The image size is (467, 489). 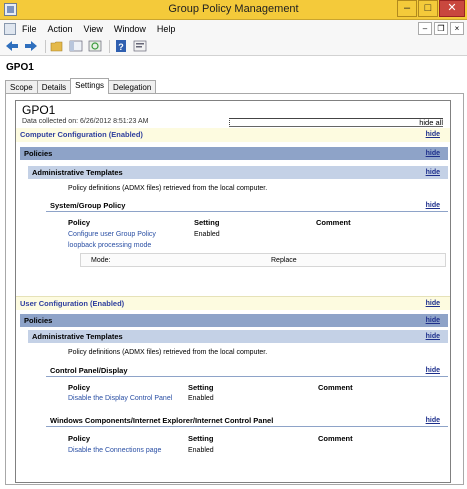 What do you see at coordinates (233, 135) in the screenshot?
I see `computer-config-header: Computer Configuration (Enabled) hide` at bounding box center [233, 135].